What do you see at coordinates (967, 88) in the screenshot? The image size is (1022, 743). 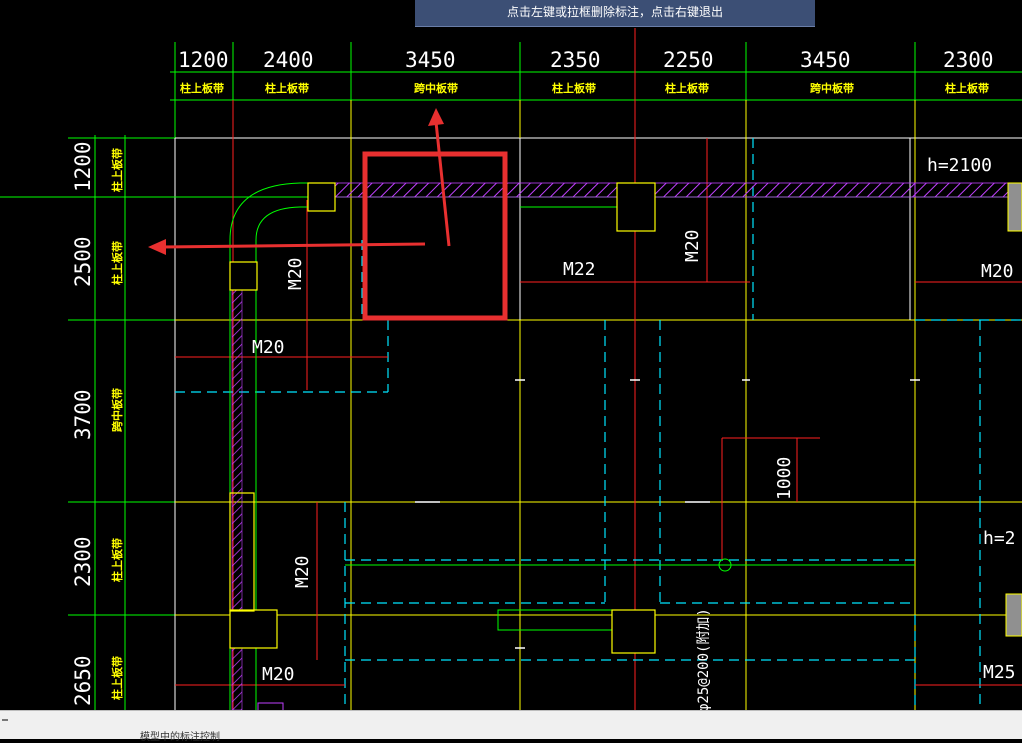 I see `top-label-7: 柱上板带` at bounding box center [967, 88].